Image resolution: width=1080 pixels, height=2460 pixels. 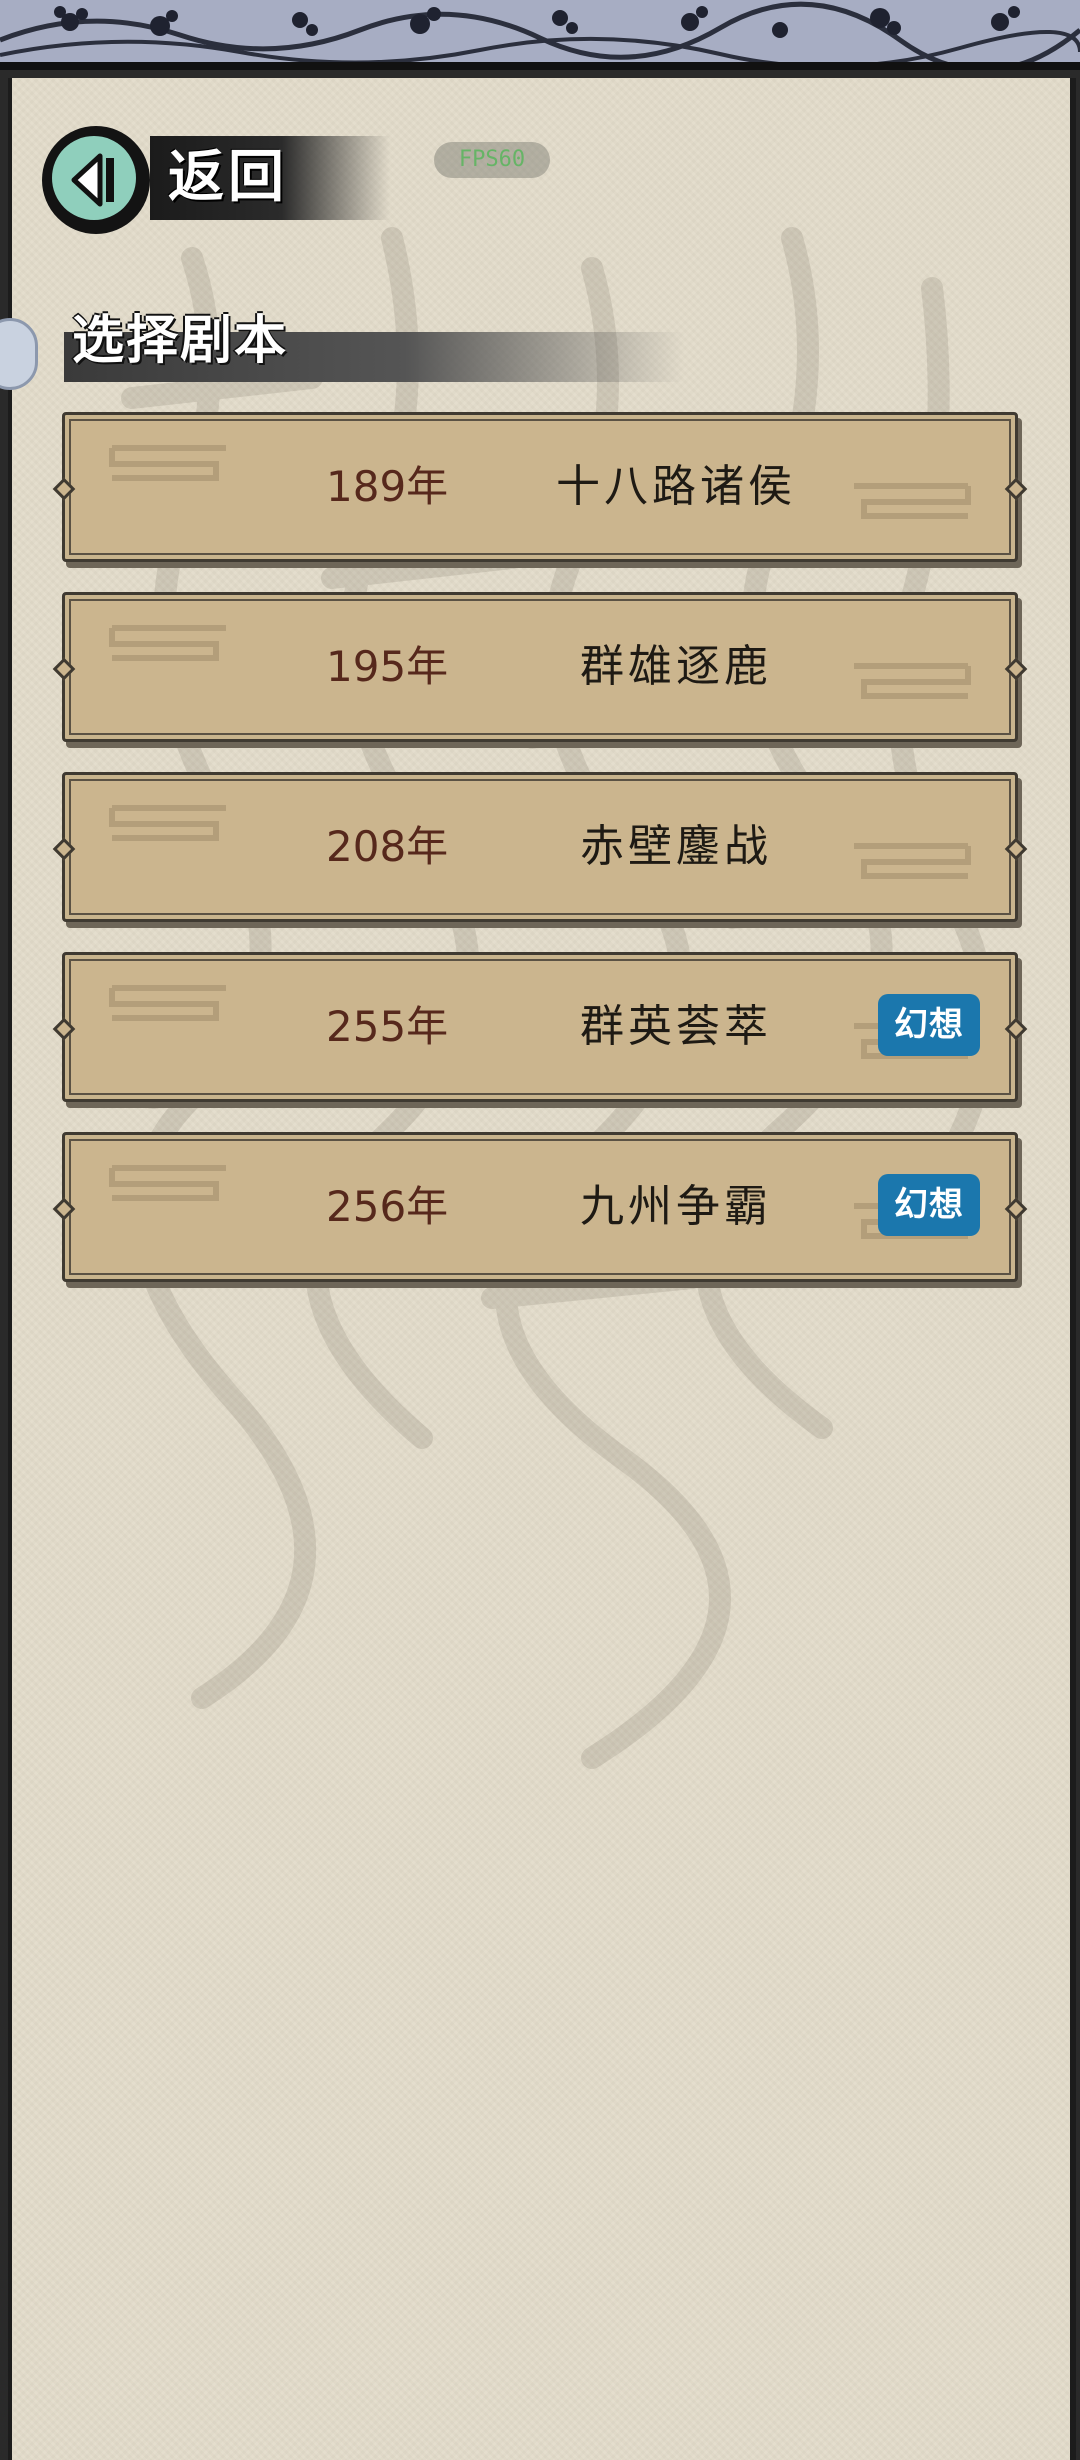 I want to click on scenario-card-208: 208年 赤壁鏖战, so click(x=540, y=847).